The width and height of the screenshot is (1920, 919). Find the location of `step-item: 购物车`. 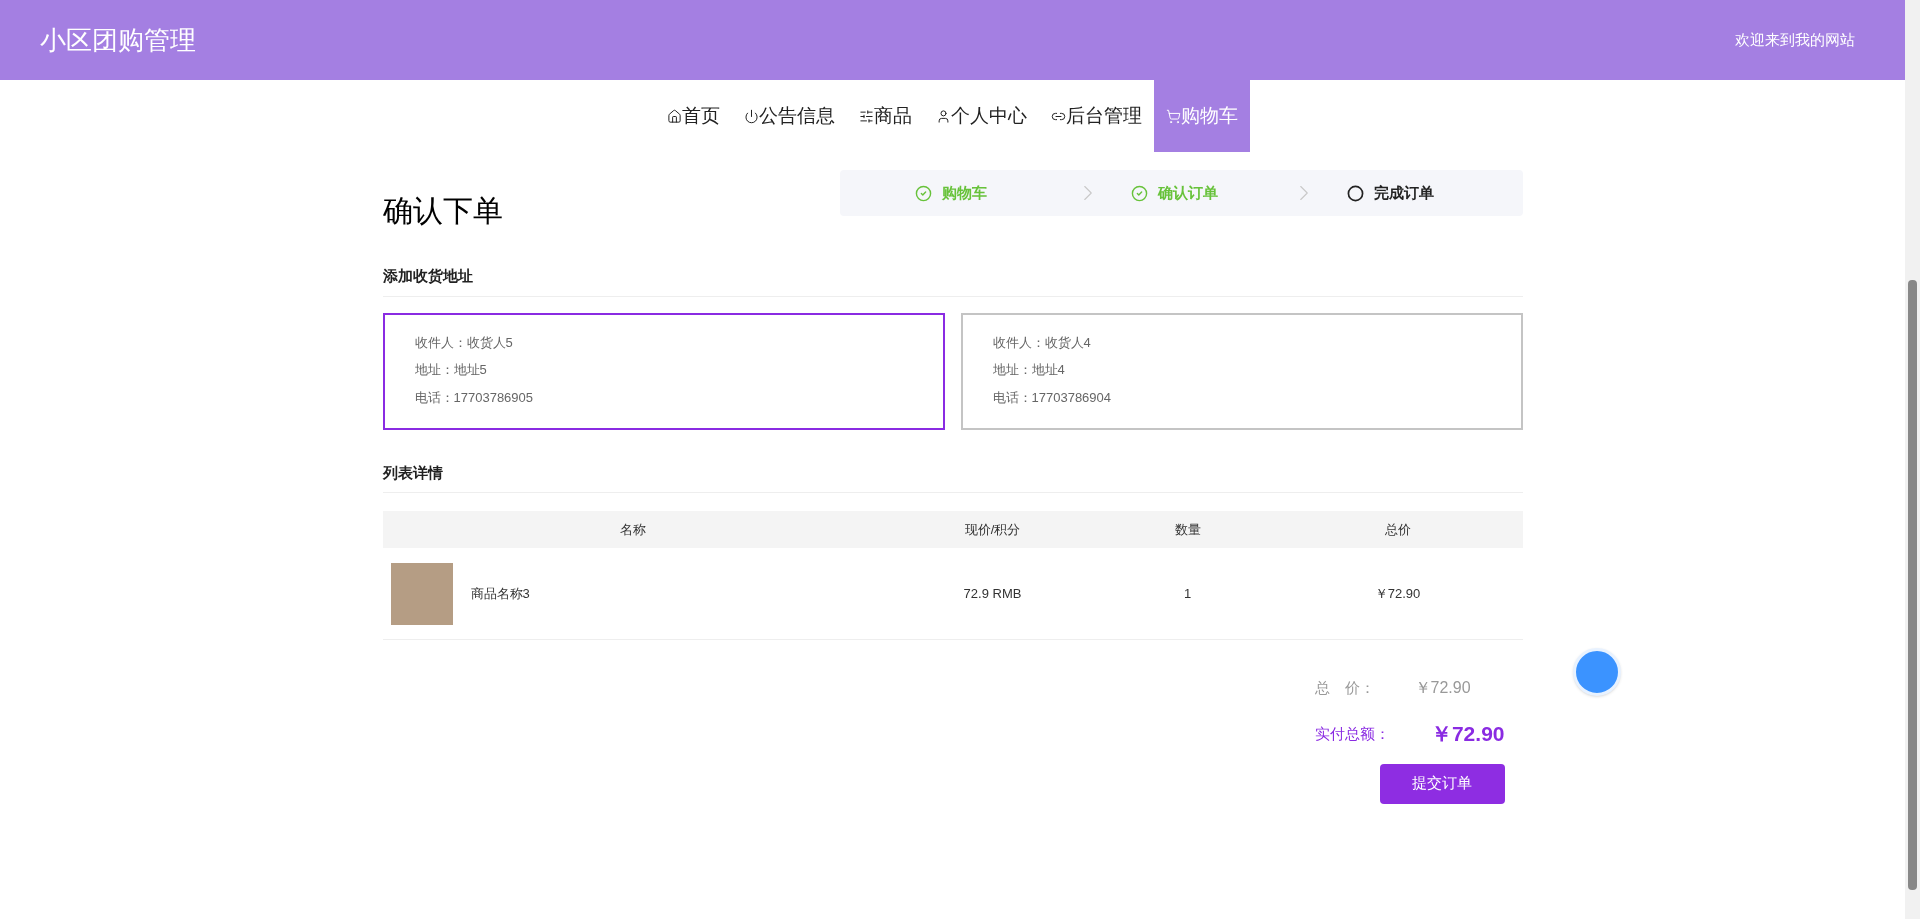

step-item: 购物车 is located at coordinates (980, 193).